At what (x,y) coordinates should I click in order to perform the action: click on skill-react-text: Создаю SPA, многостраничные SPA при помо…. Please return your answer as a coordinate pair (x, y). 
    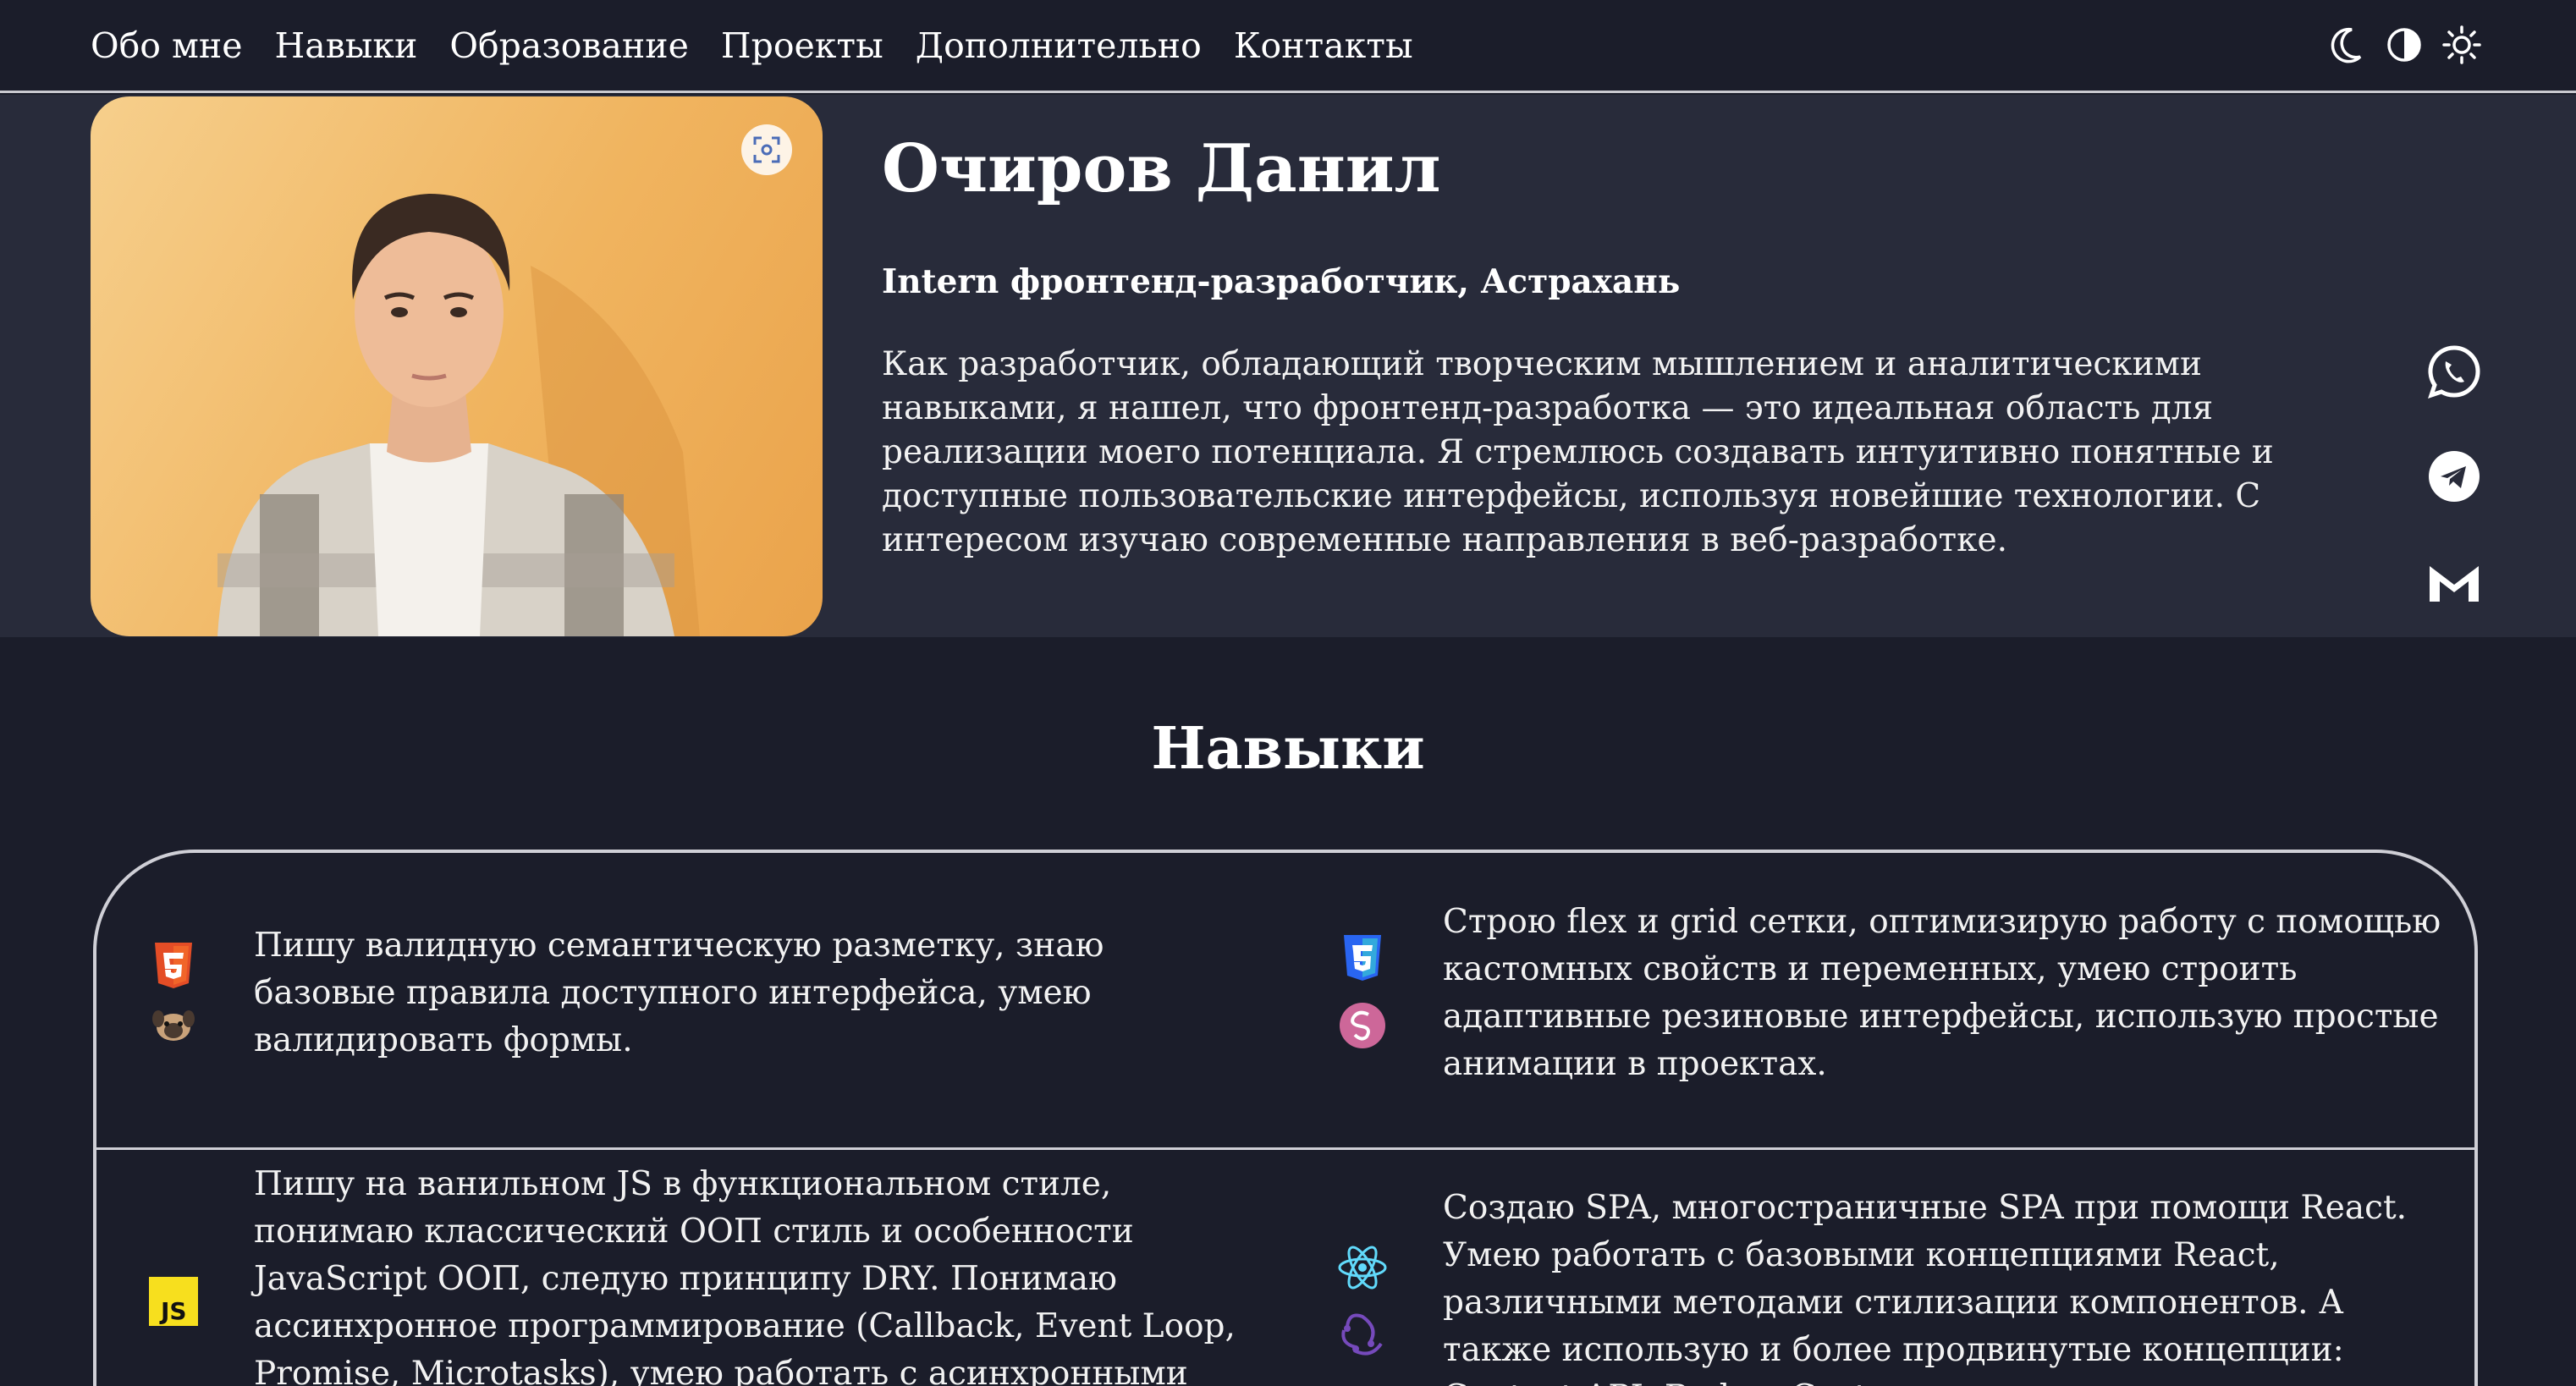
    Looking at the image, I should click on (1926, 1287).